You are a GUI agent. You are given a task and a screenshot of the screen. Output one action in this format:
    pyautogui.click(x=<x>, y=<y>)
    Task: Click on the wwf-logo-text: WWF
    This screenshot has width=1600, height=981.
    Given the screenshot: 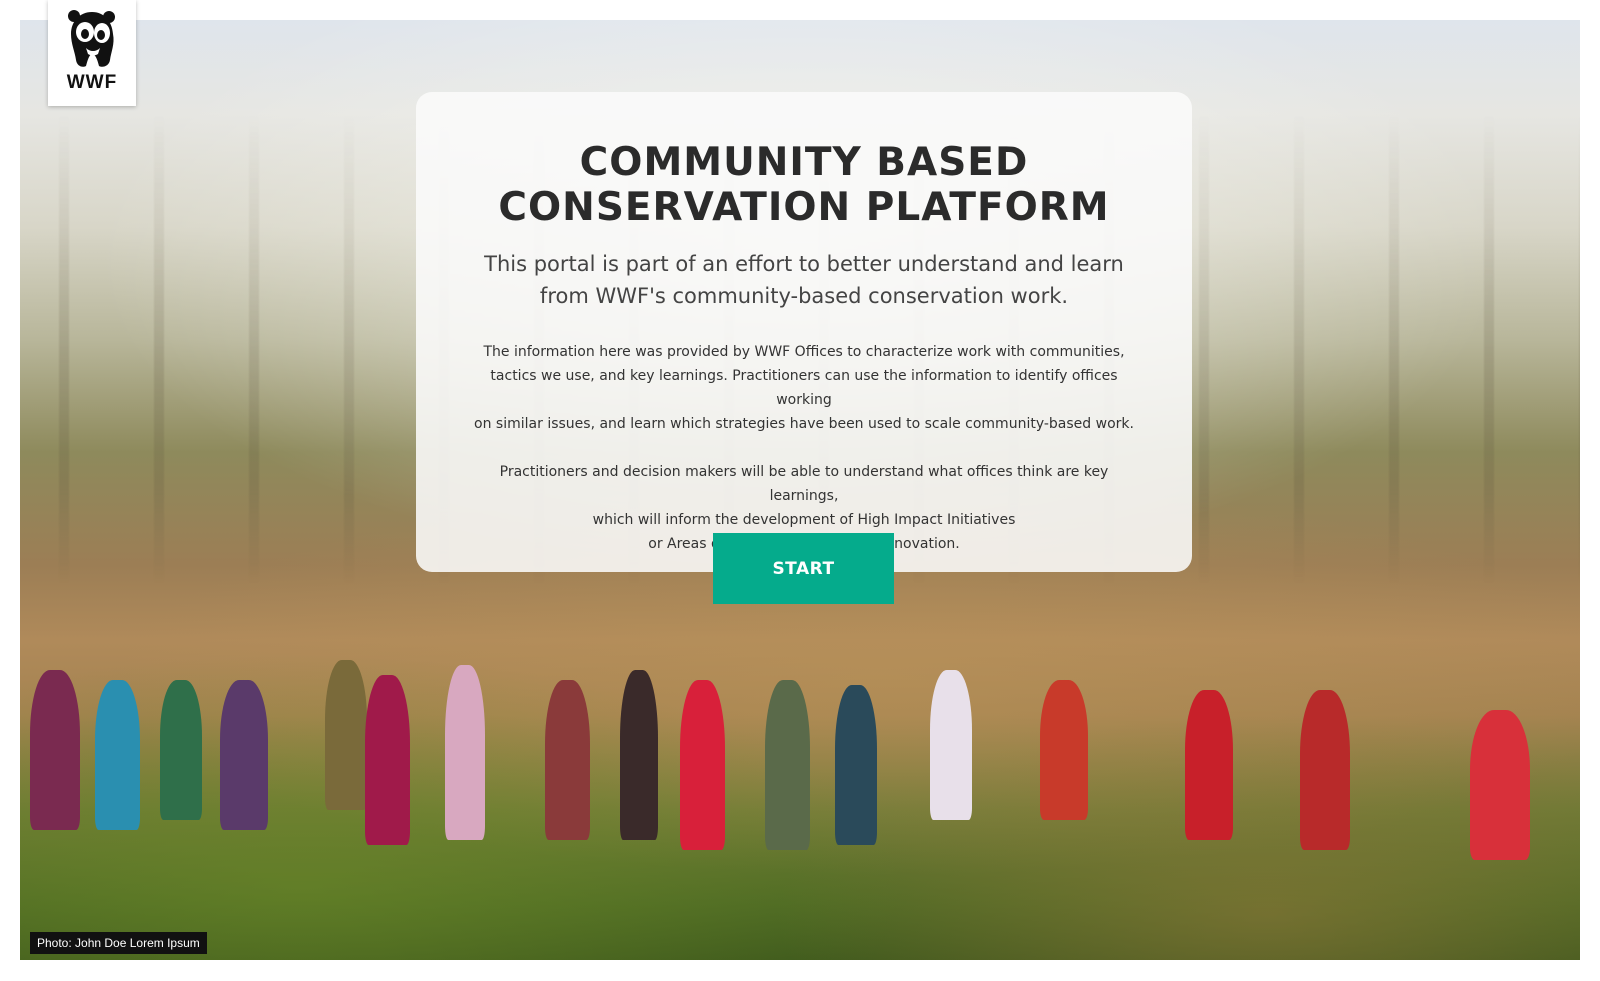 What is the action you would take?
    pyautogui.click(x=92, y=82)
    